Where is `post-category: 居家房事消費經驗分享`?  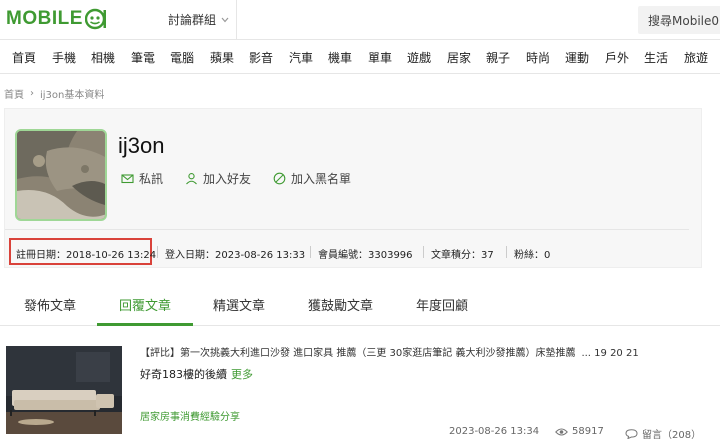 post-category: 居家房事消費經驗分享 is located at coordinates (190, 415).